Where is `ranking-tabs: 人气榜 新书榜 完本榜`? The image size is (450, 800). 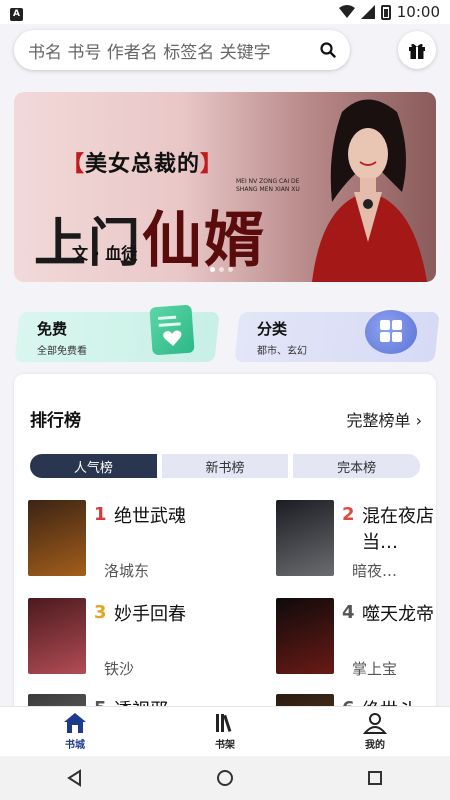
ranking-tabs: 人气榜 新书榜 完本榜 is located at coordinates (225, 466).